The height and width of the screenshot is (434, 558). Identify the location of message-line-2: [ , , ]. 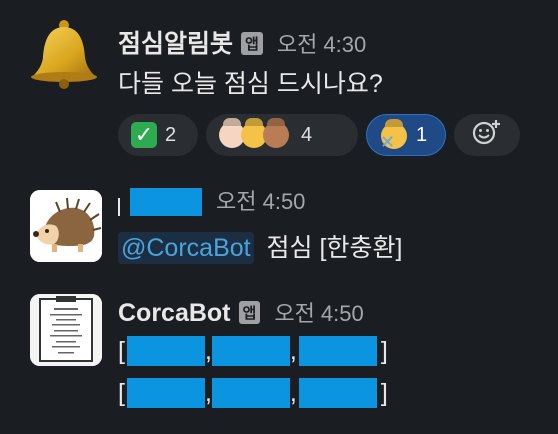
(253, 393).